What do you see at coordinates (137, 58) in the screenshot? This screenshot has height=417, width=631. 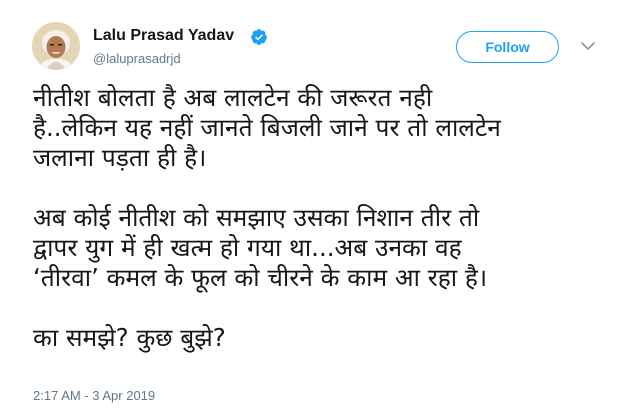 I see `author-handle: @laluprasadrjd` at bounding box center [137, 58].